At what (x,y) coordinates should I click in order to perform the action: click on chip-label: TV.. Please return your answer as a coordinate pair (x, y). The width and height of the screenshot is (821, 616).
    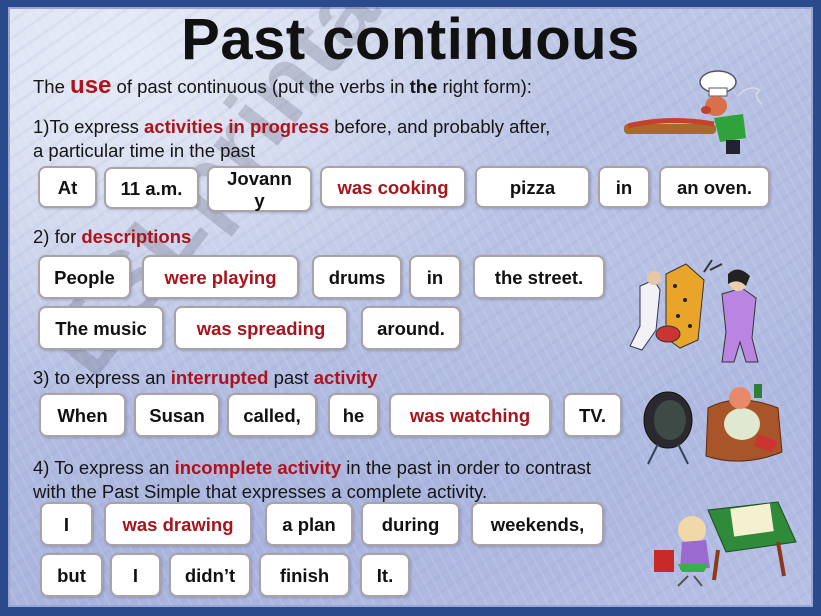
    Looking at the image, I should click on (592, 415).